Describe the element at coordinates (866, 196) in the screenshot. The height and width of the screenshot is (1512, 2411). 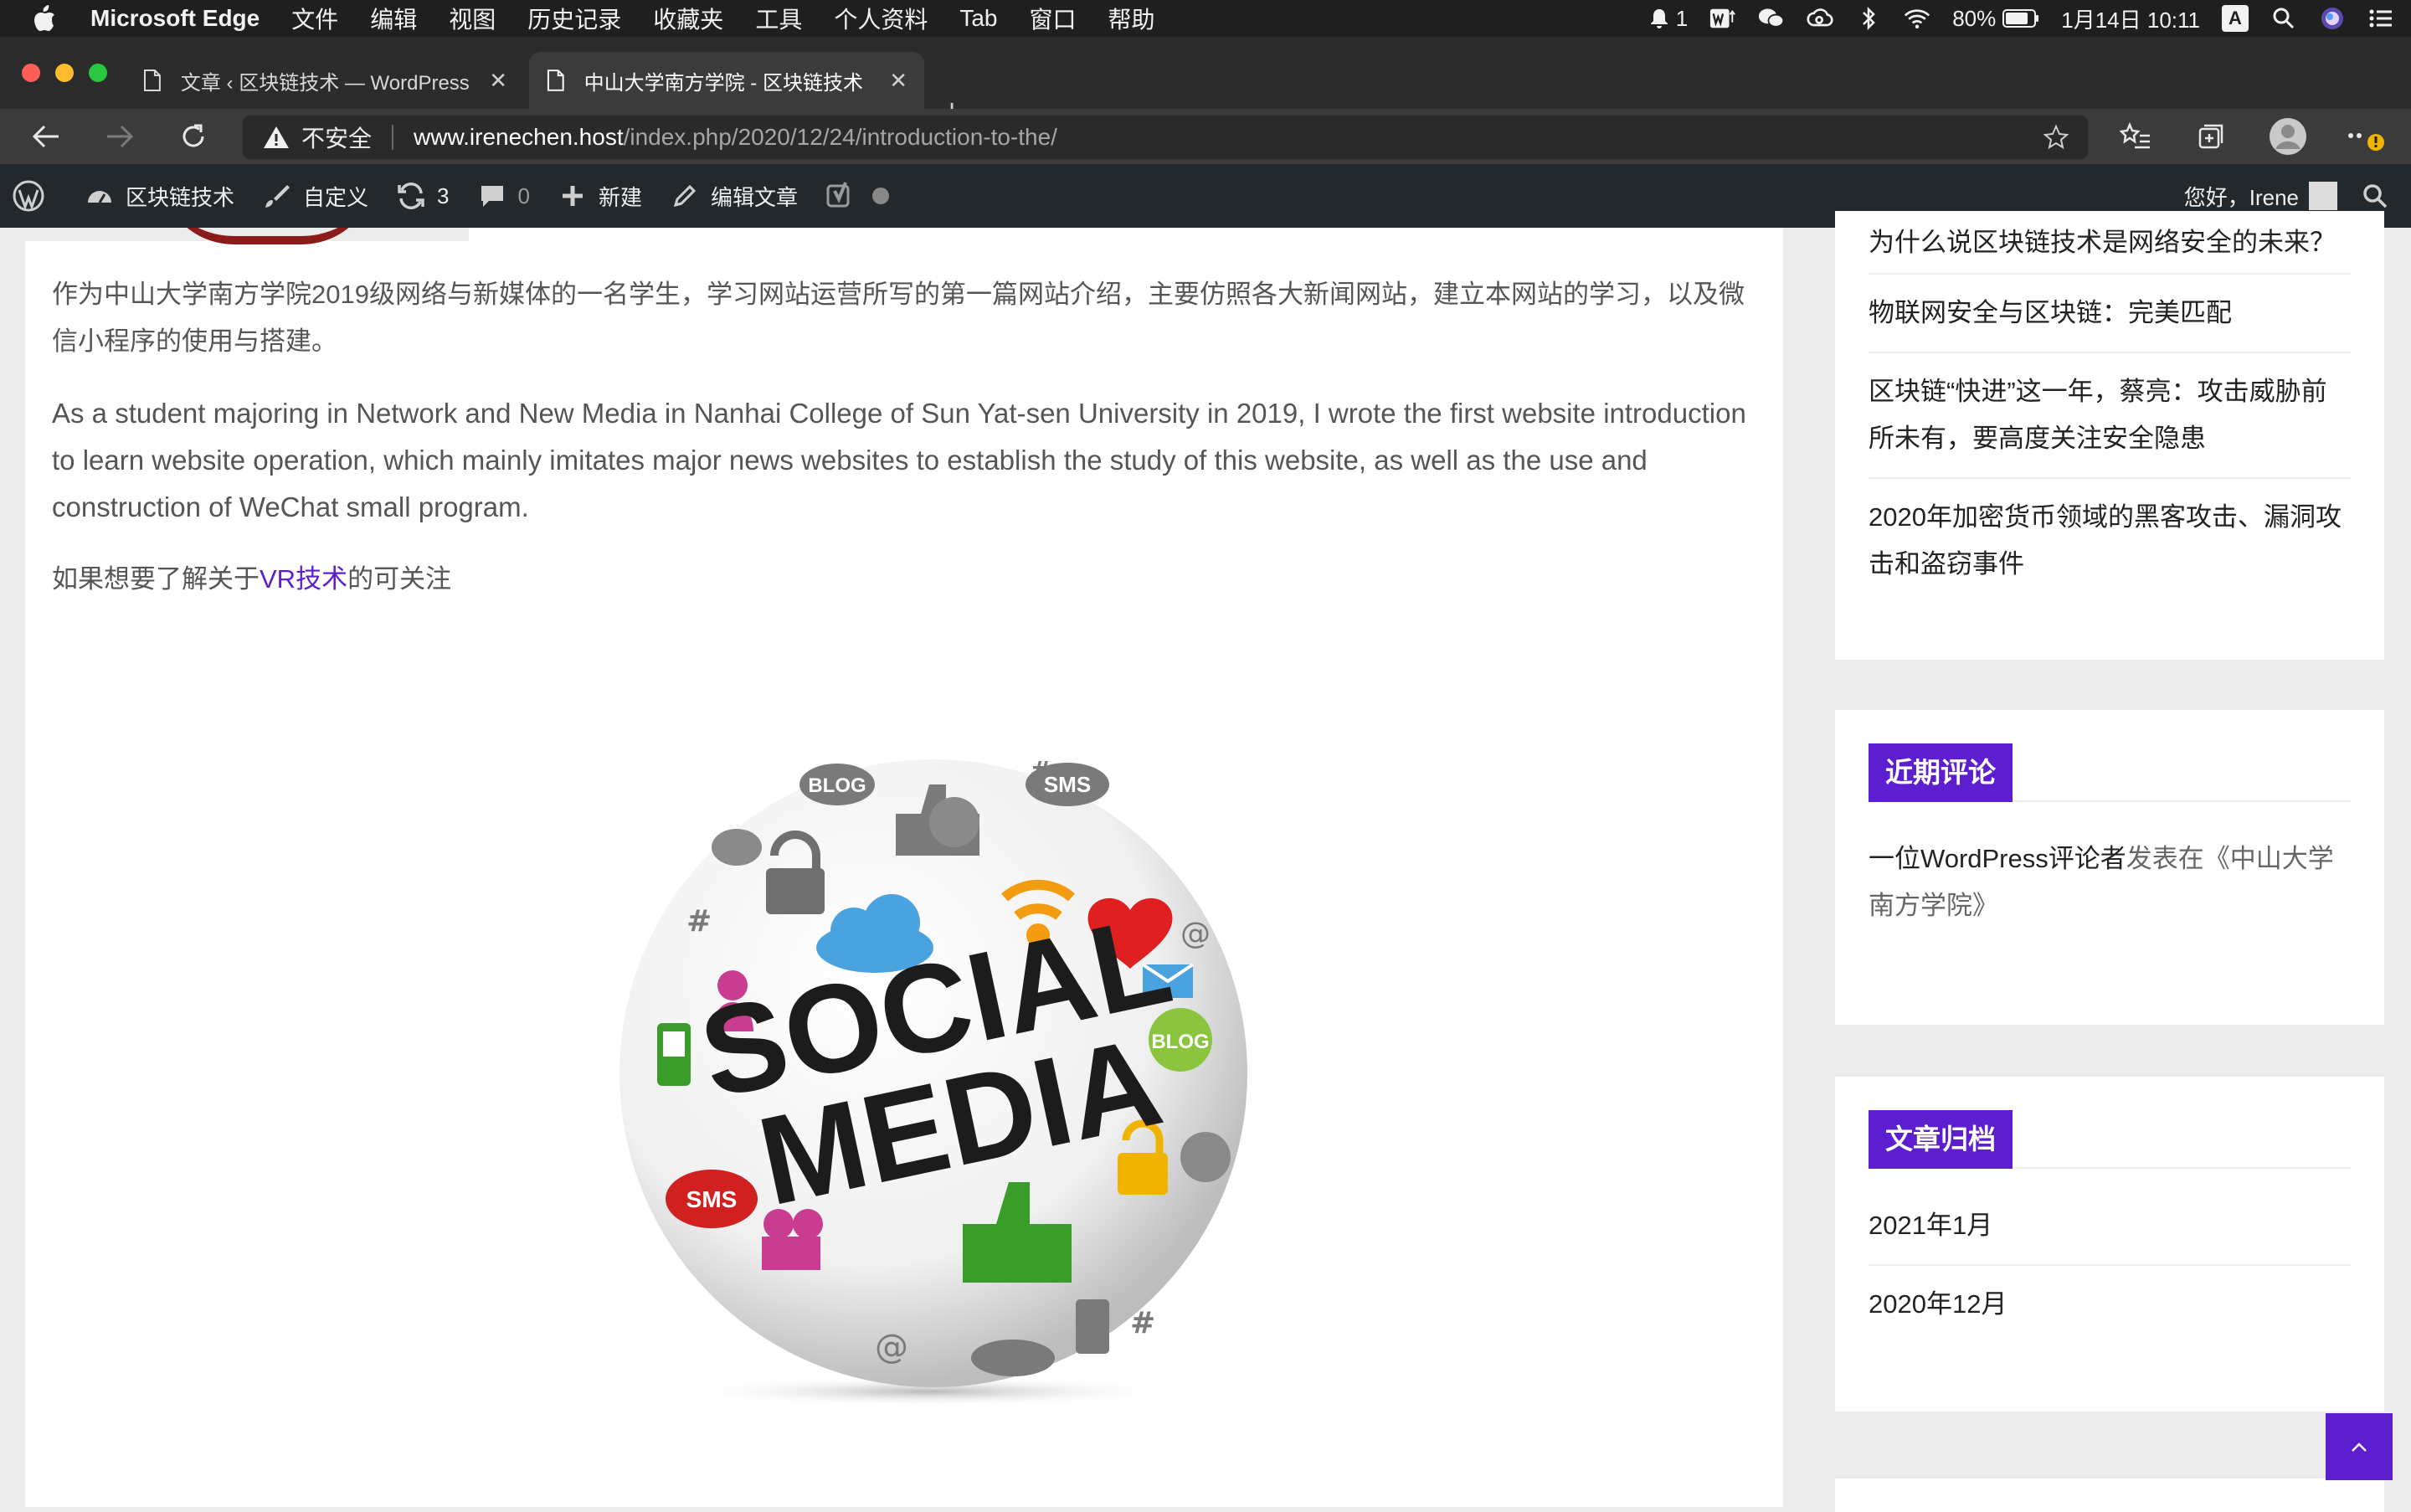
I see `wp-yoast-seo` at that location.